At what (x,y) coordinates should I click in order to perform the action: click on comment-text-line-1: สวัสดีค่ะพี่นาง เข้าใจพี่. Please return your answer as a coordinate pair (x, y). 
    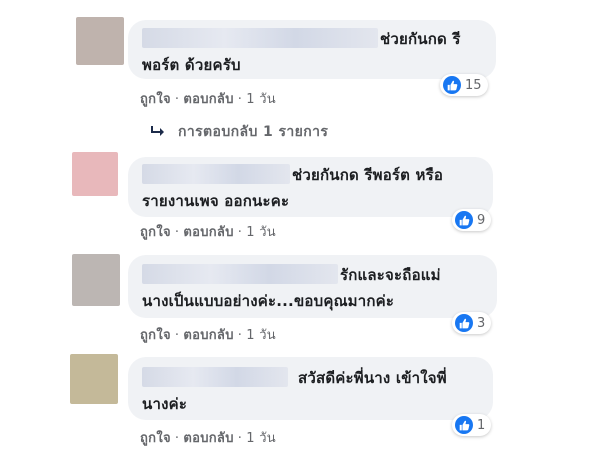
    Looking at the image, I should click on (310, 378).